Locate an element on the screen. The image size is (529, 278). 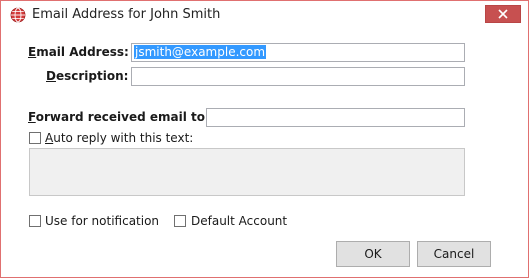
ok-button: OK is located at coordinates (373, 254).